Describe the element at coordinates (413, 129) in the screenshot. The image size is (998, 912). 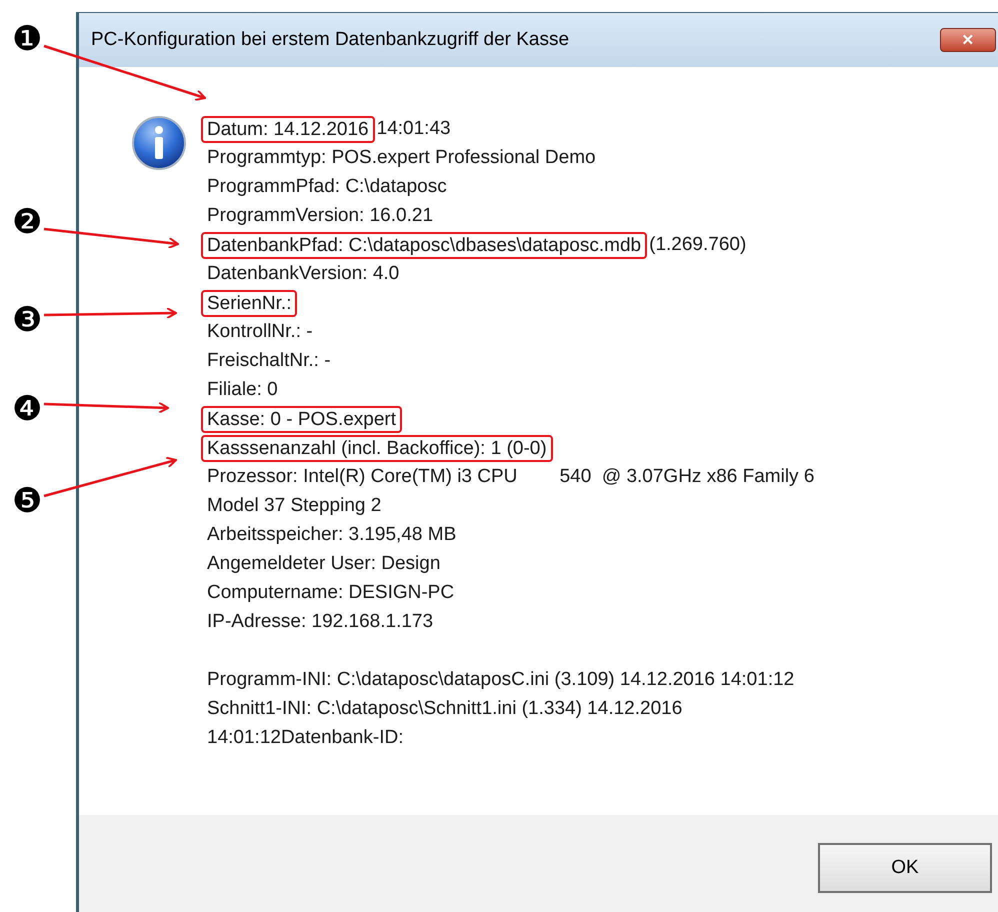
I see `info-text: 14:01:43` at that location.